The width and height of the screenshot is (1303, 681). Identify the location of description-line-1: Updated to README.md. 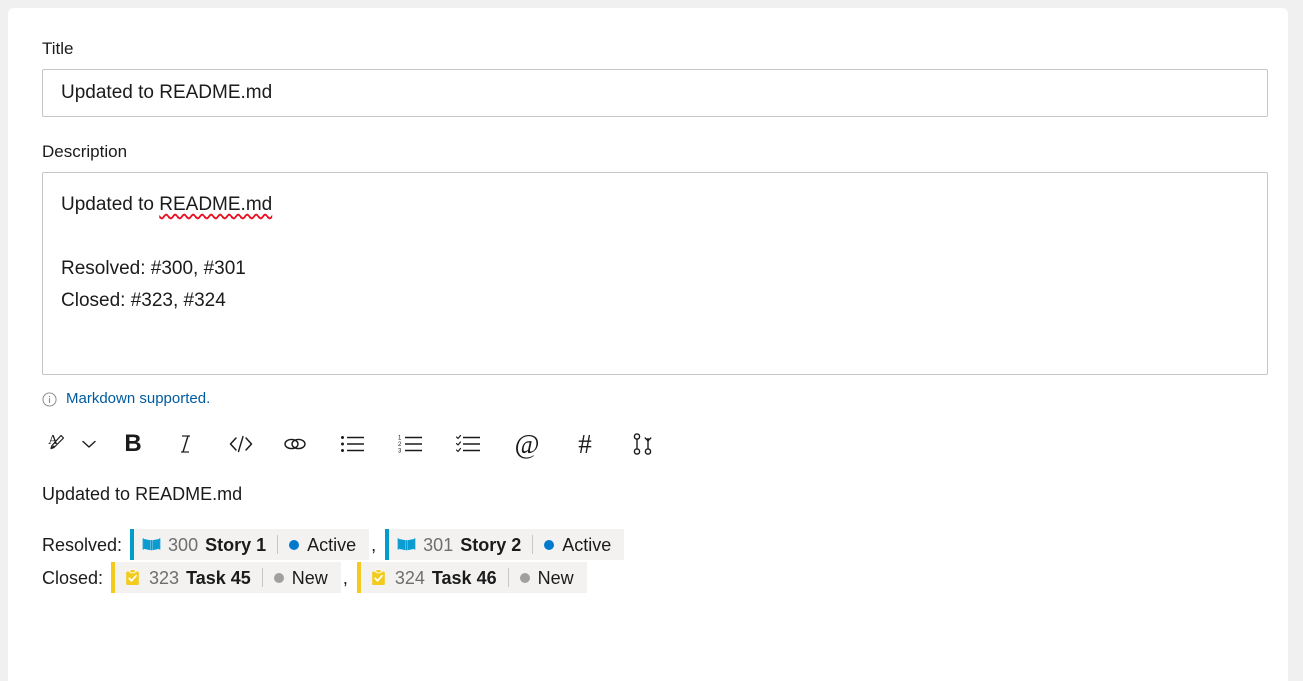
(655, 205).